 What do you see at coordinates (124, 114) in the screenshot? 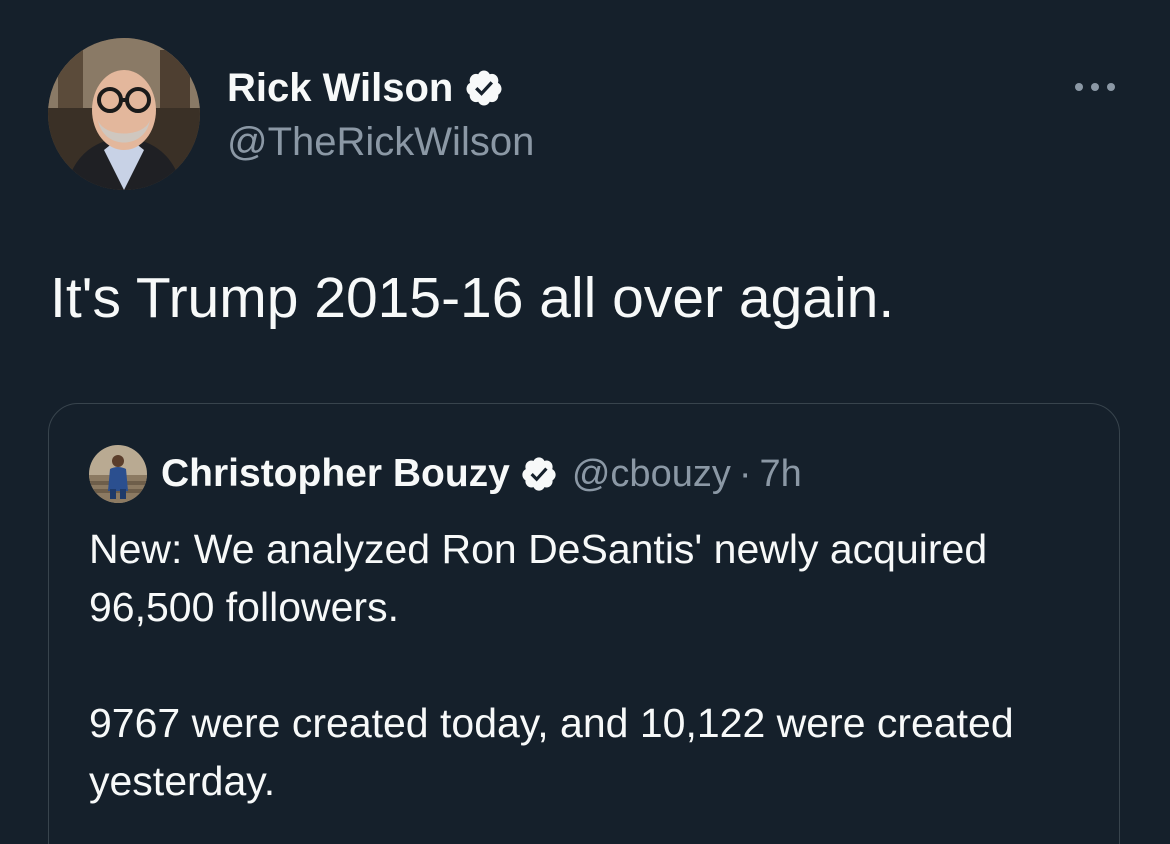
I see `author-avatar` at bounding box center [124, 114].